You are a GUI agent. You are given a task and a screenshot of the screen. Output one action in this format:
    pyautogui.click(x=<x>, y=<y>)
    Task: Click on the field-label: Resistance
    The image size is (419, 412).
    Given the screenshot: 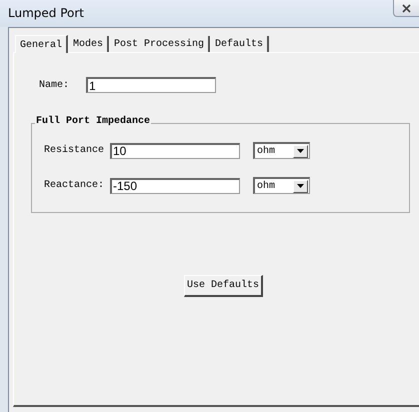 What is the action you would take?
    pyautogui.click(x=75, y=150)
    